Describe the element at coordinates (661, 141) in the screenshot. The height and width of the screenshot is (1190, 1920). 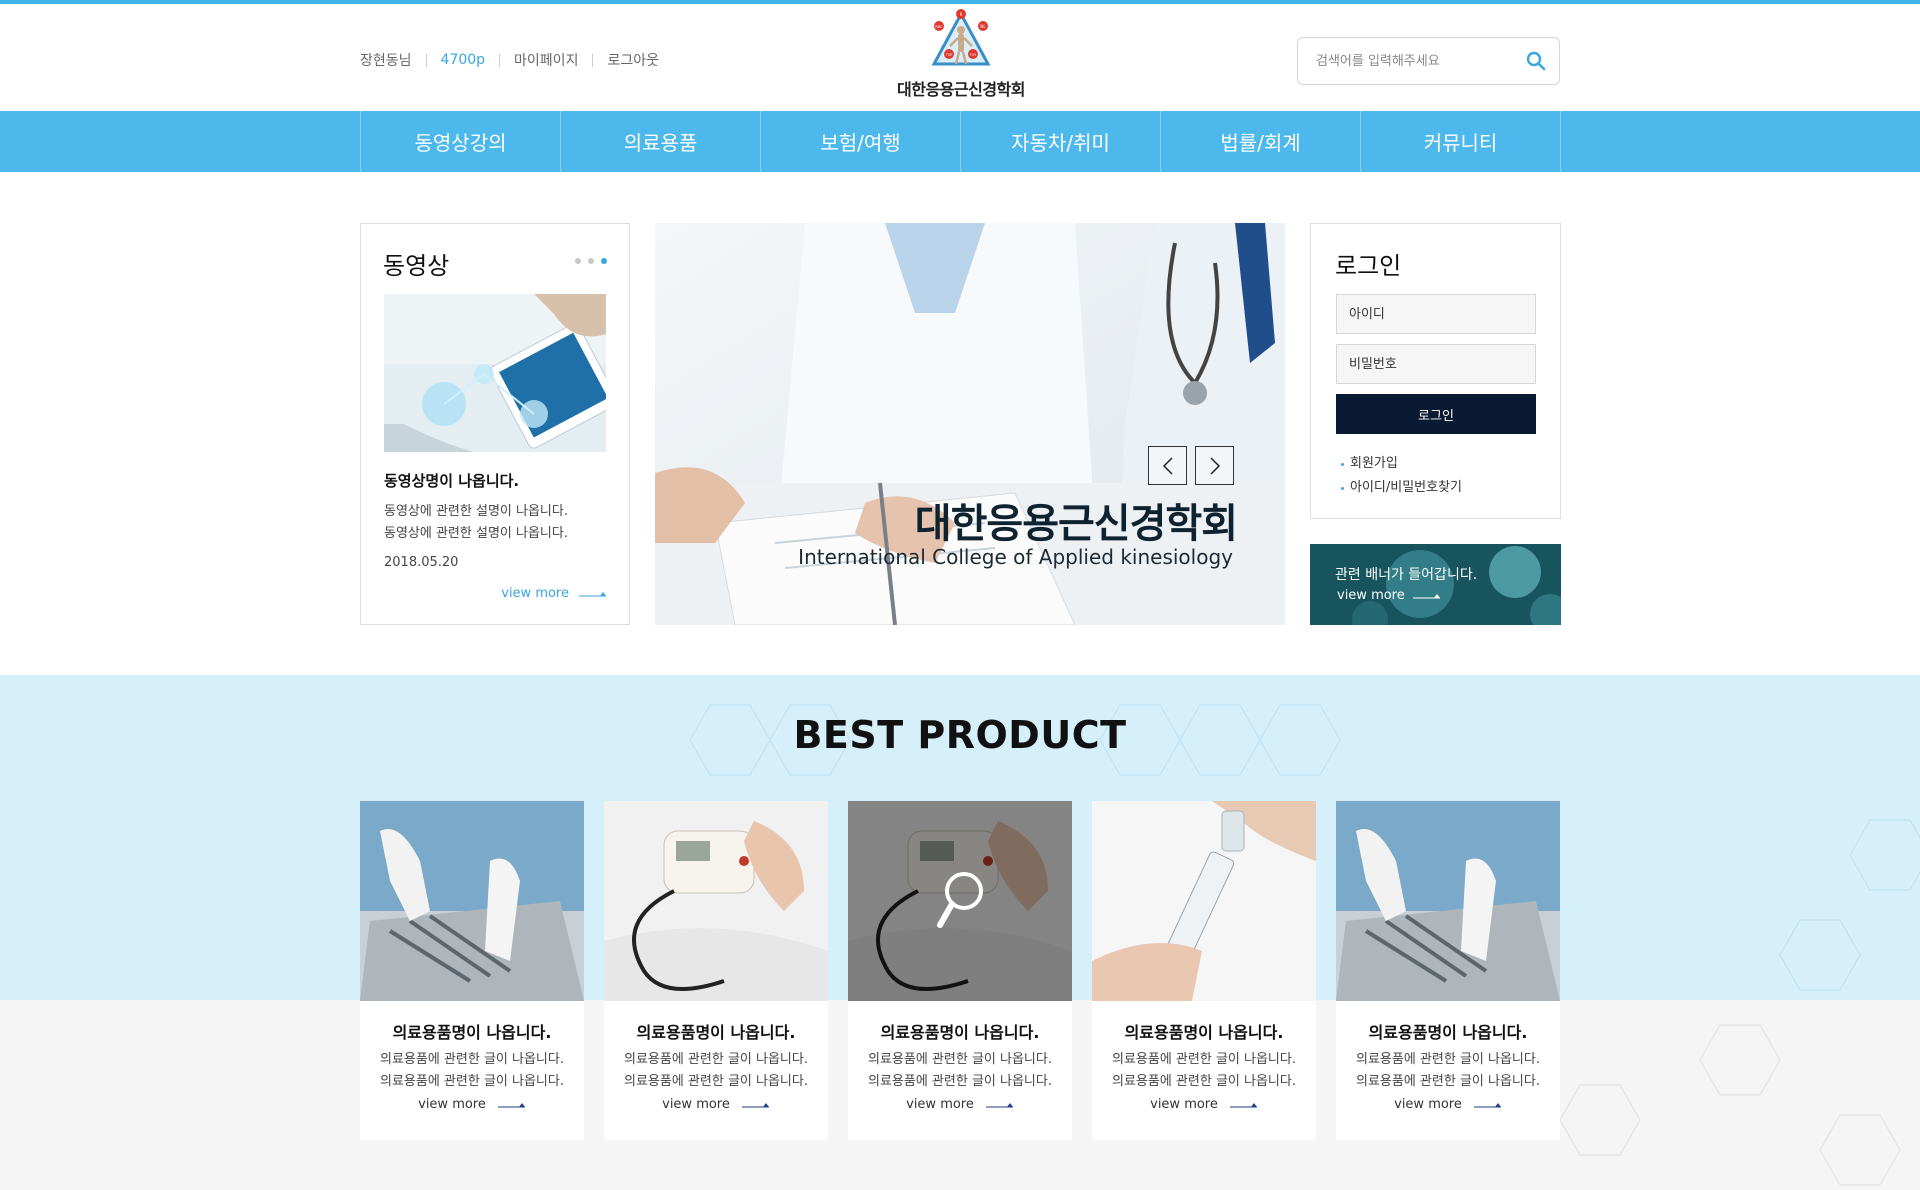
I see `nav-item-medical-supplies: 의료용품` at that location.